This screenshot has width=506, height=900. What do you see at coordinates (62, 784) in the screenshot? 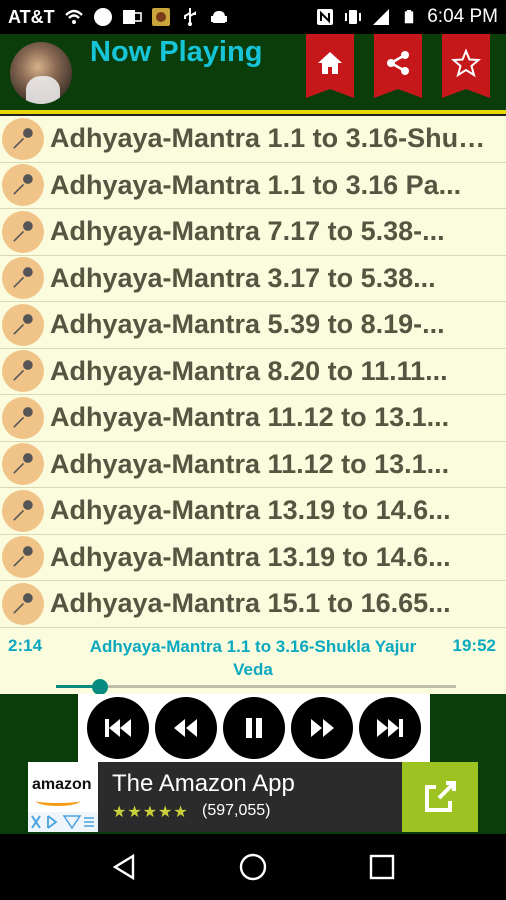
I see `ad-logo-text: amazon` at bounding box center [62, 784].